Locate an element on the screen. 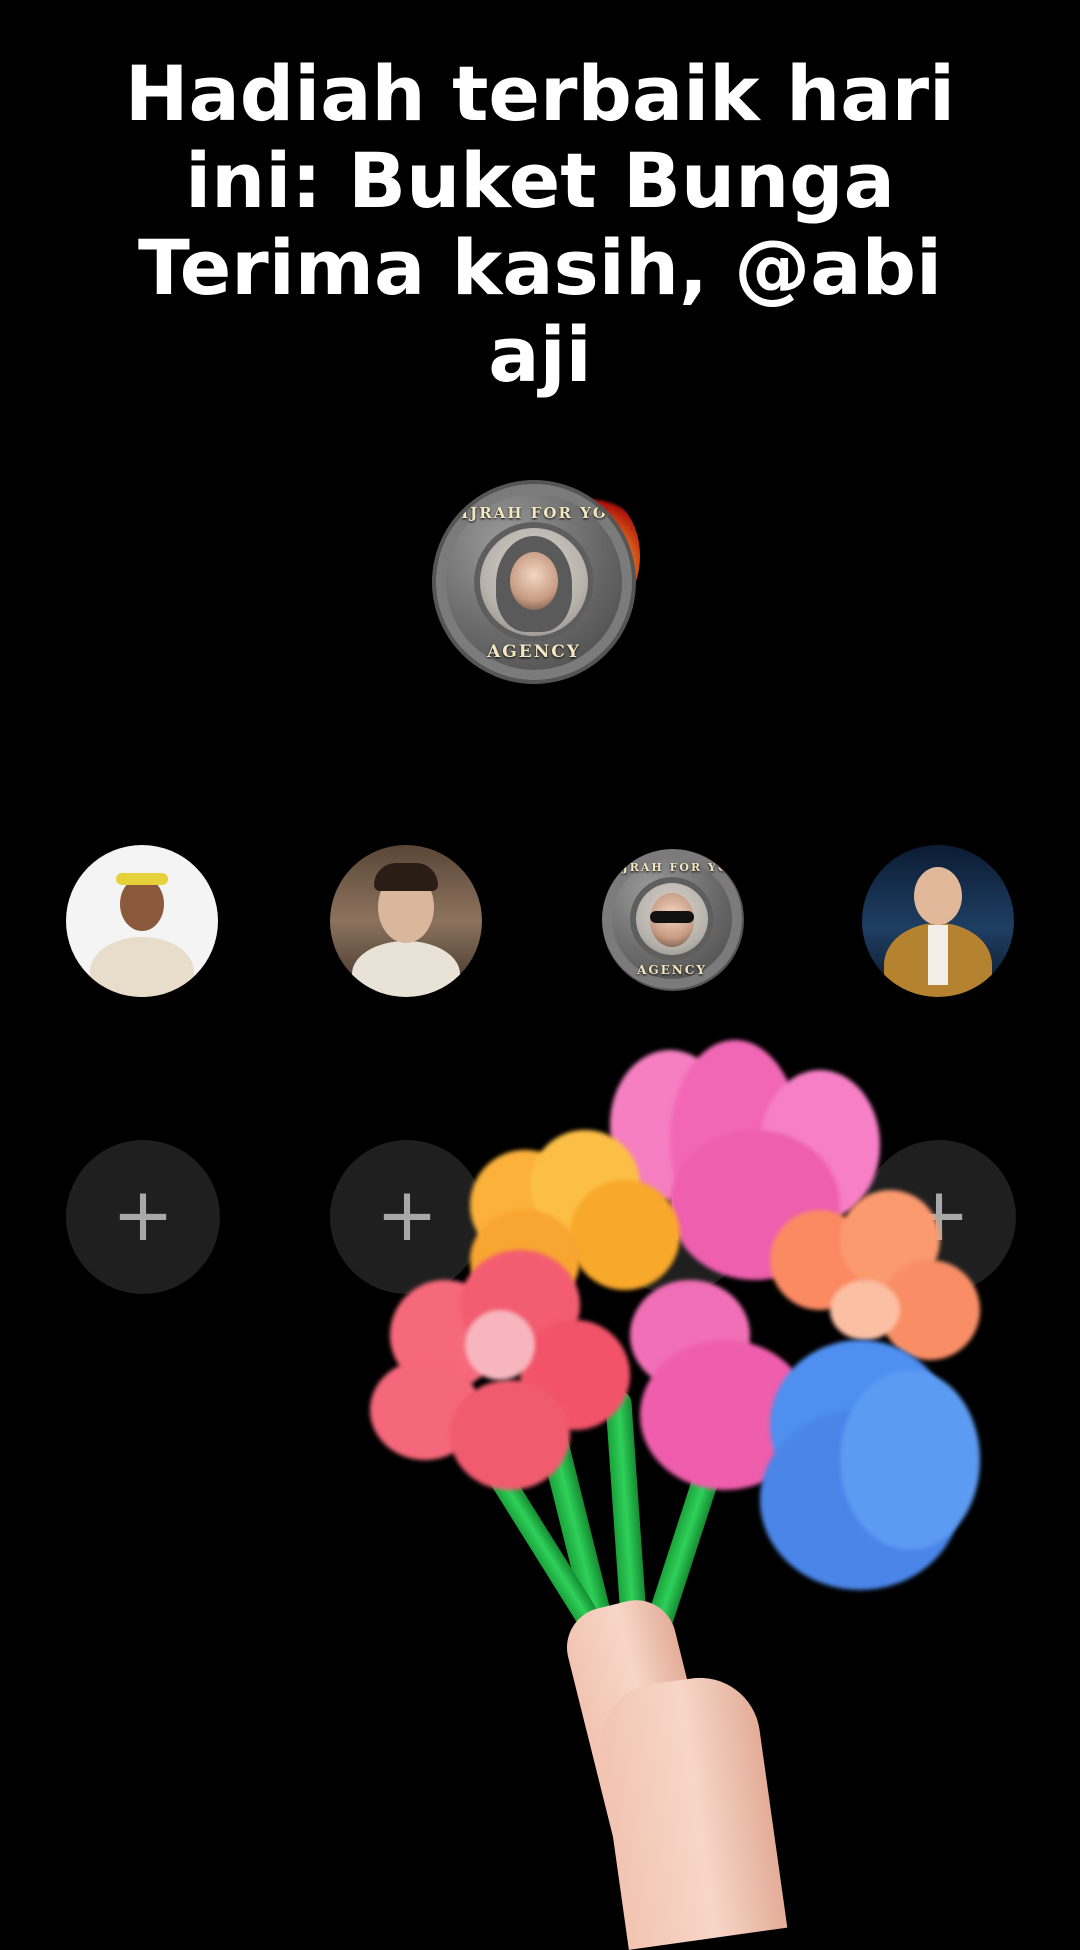  guest-3-photo is located at coordinates (672, 919).